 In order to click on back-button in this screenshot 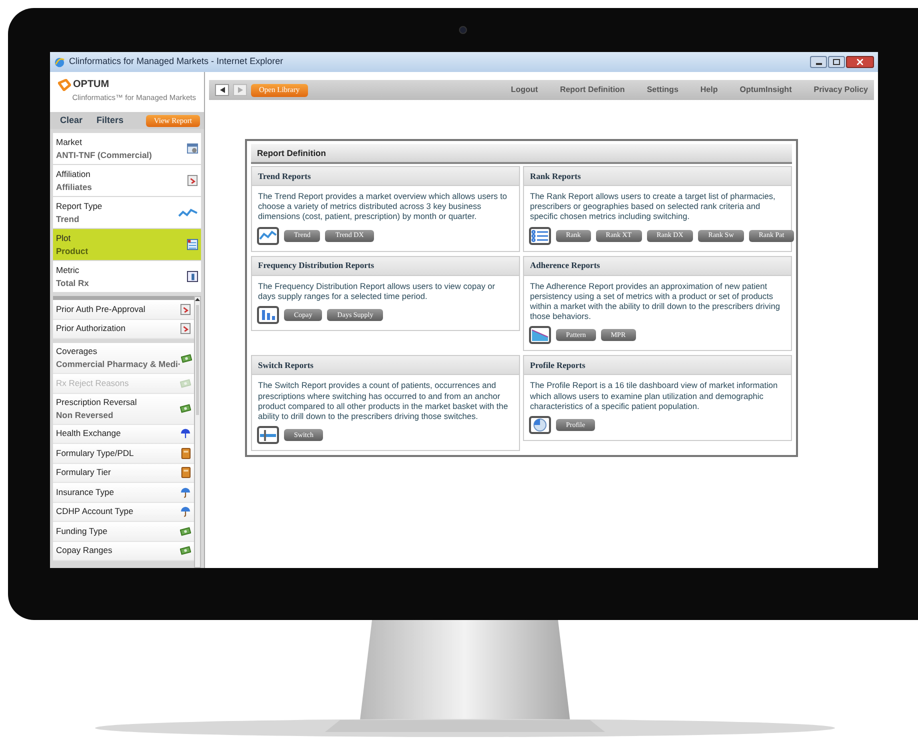, I will do `click(222, 90)`.